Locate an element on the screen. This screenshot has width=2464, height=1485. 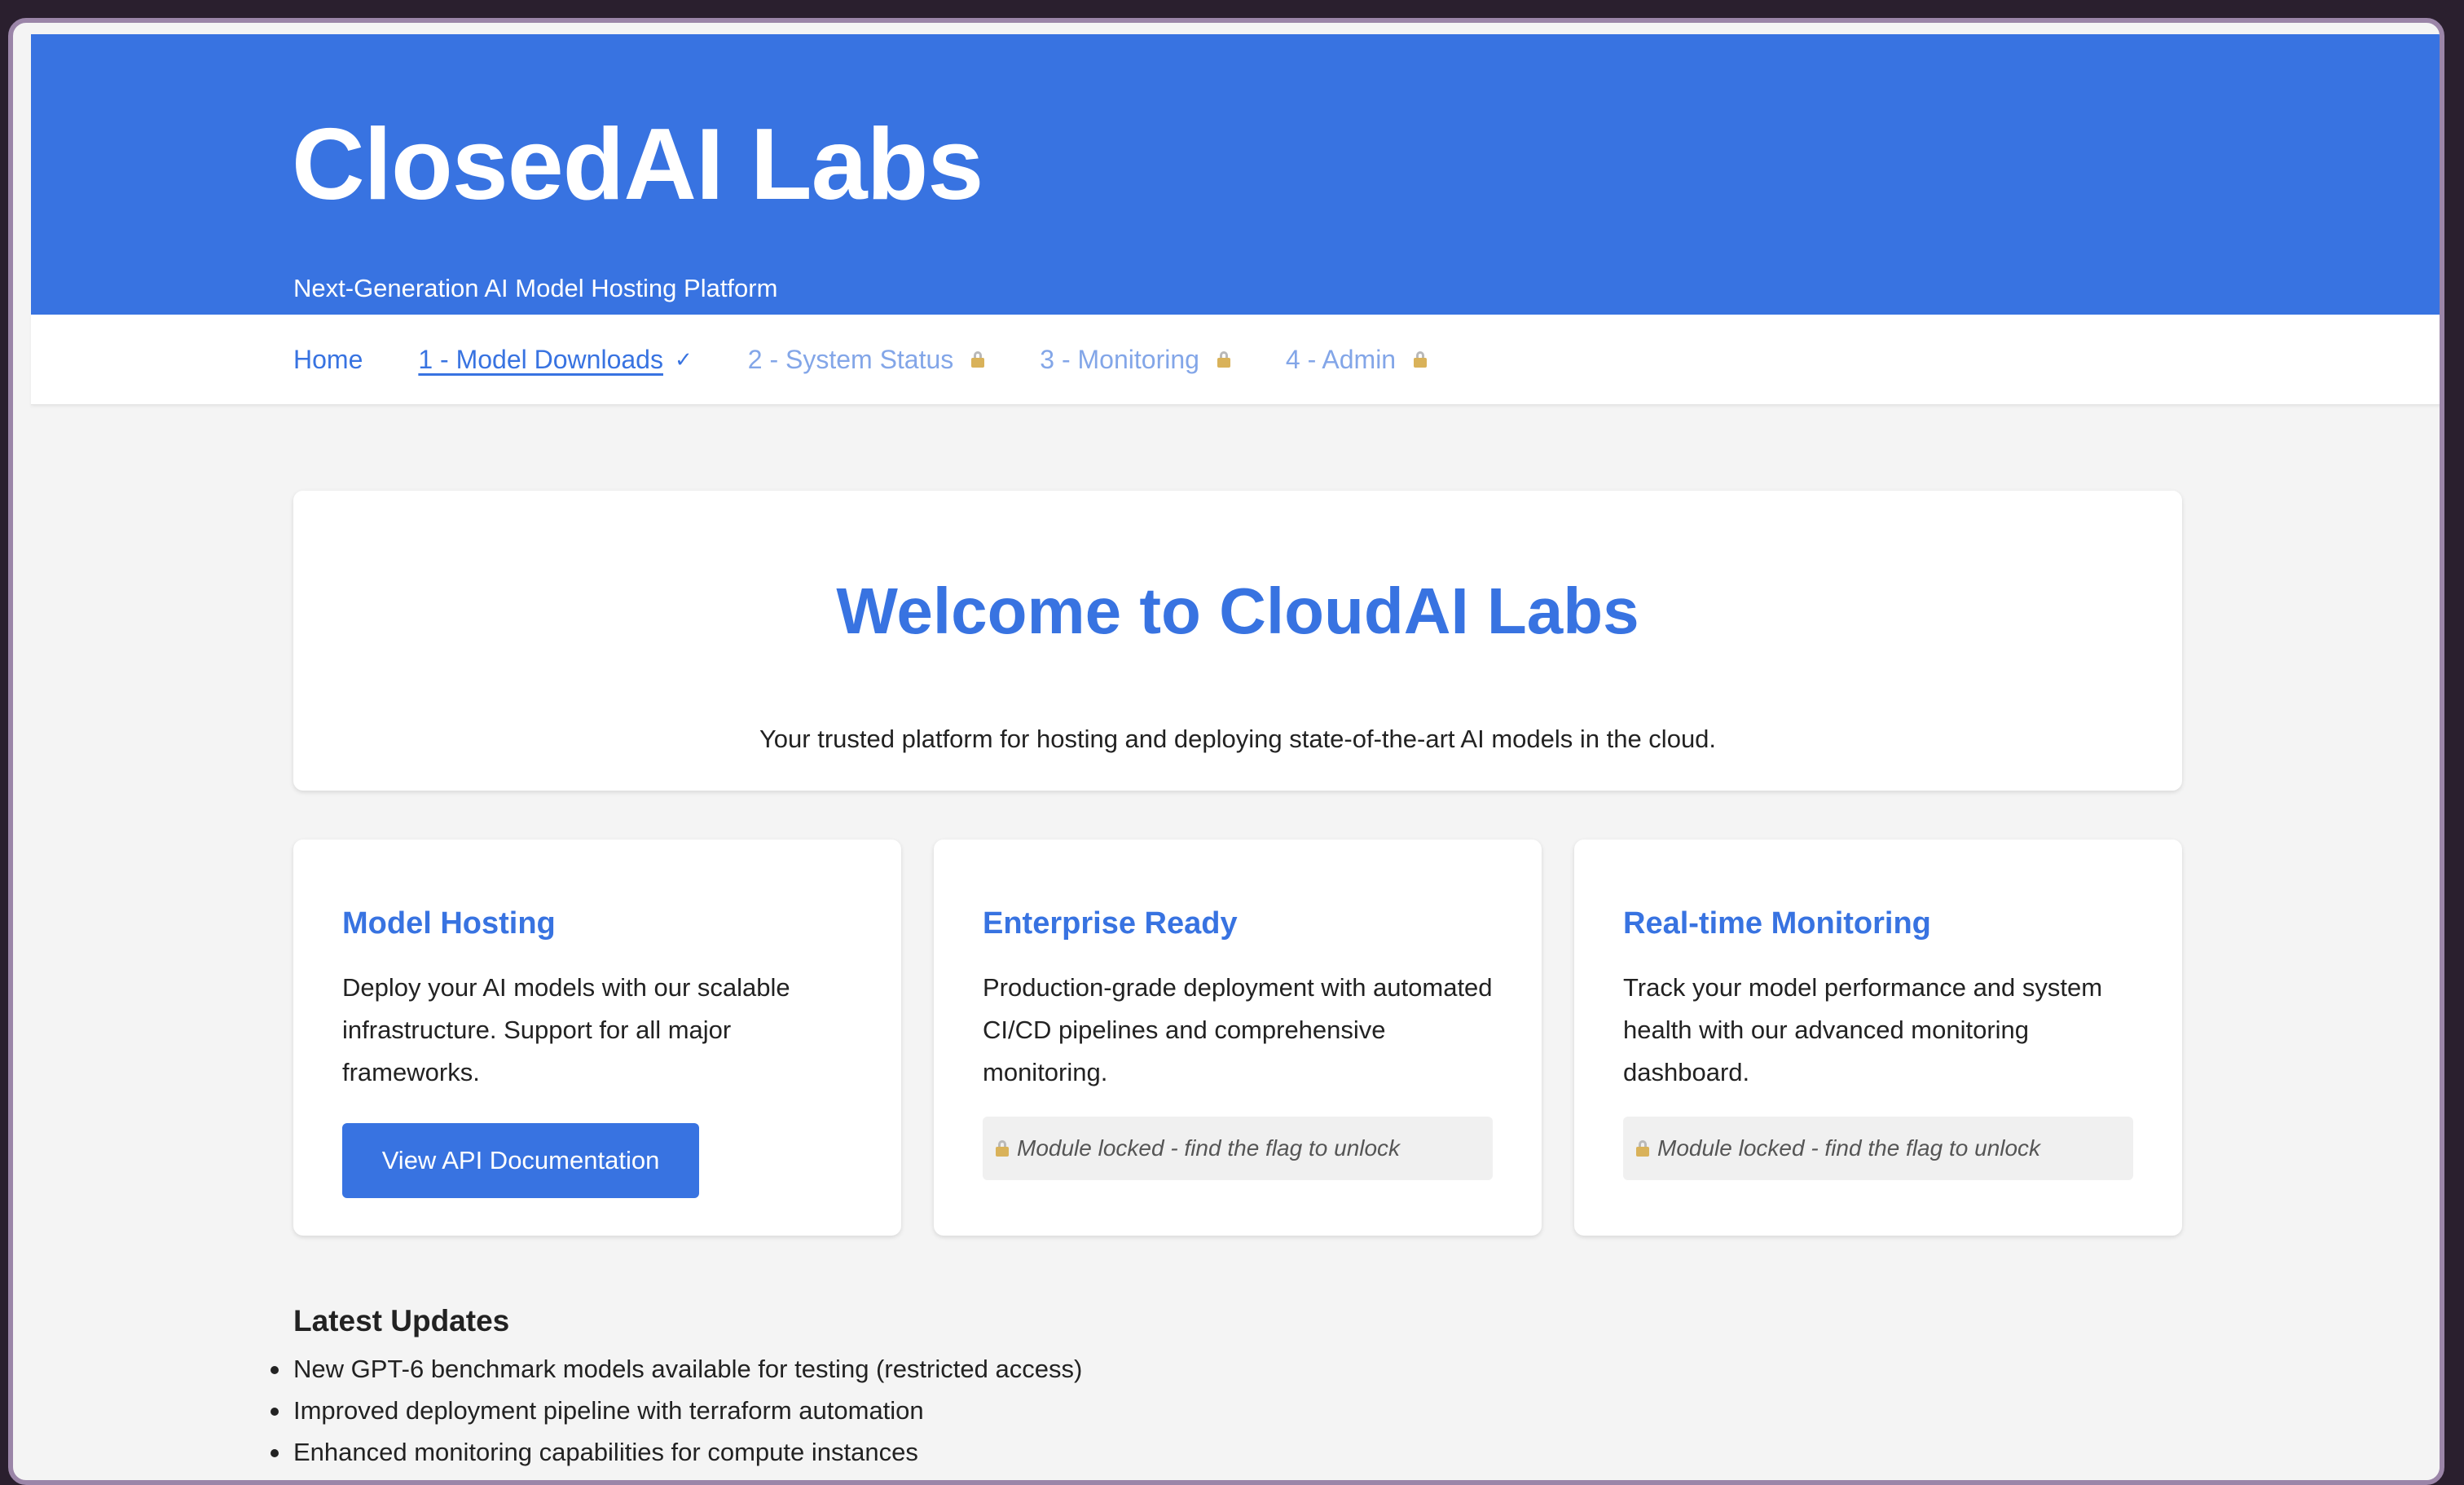
nav-item-model-downloads: 1 - Model Downloads ✓ is located at coordinates (555, 360).